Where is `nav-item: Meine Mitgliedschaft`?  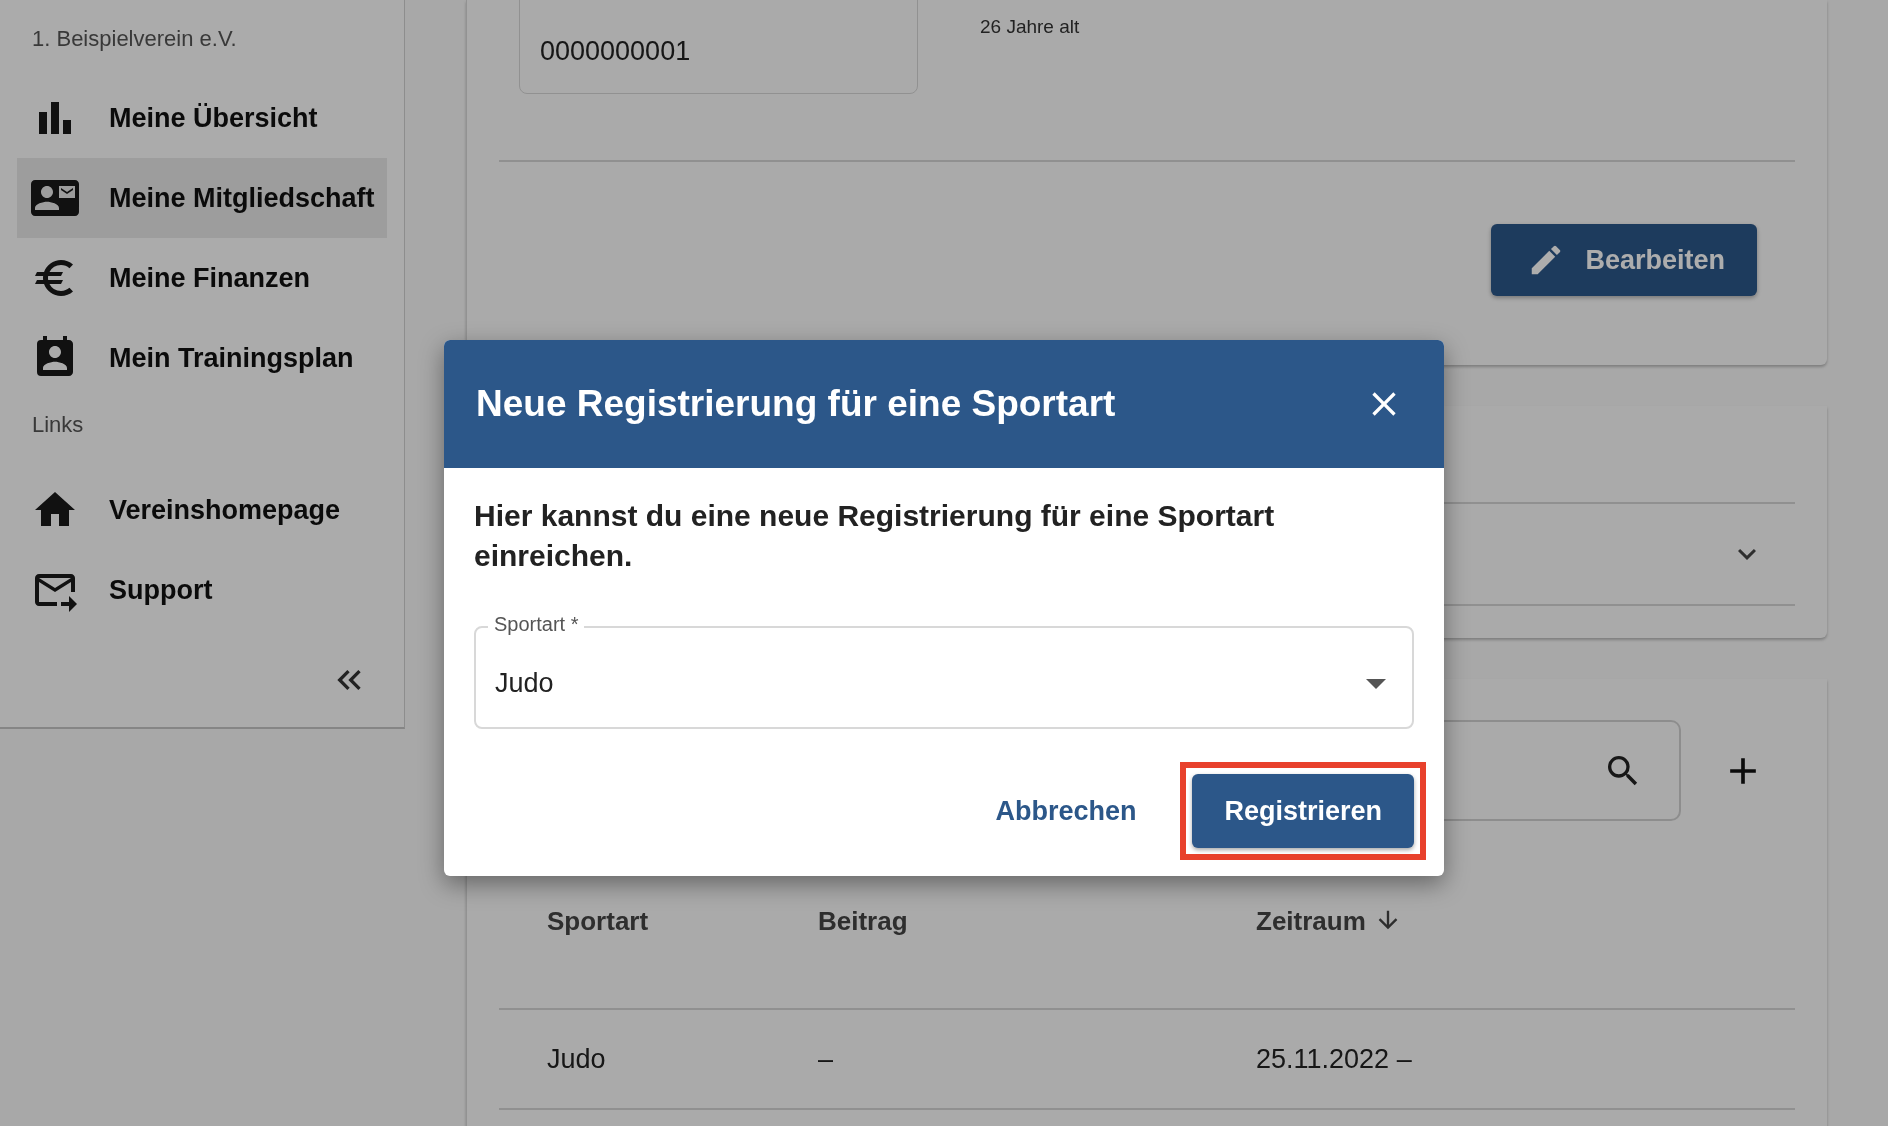 nav-item: Meine Mitgliedschaft is located at coordinates (202, 198).